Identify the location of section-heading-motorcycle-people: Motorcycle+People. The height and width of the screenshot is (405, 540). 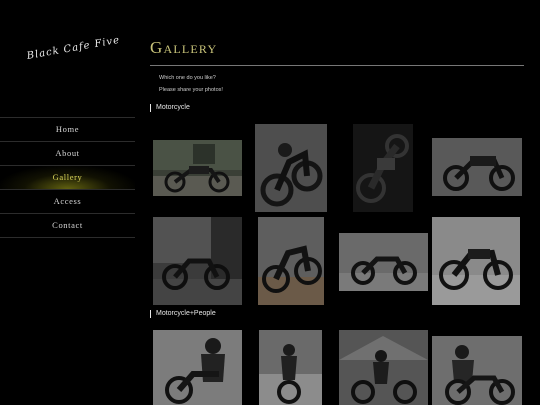
(183, 314).